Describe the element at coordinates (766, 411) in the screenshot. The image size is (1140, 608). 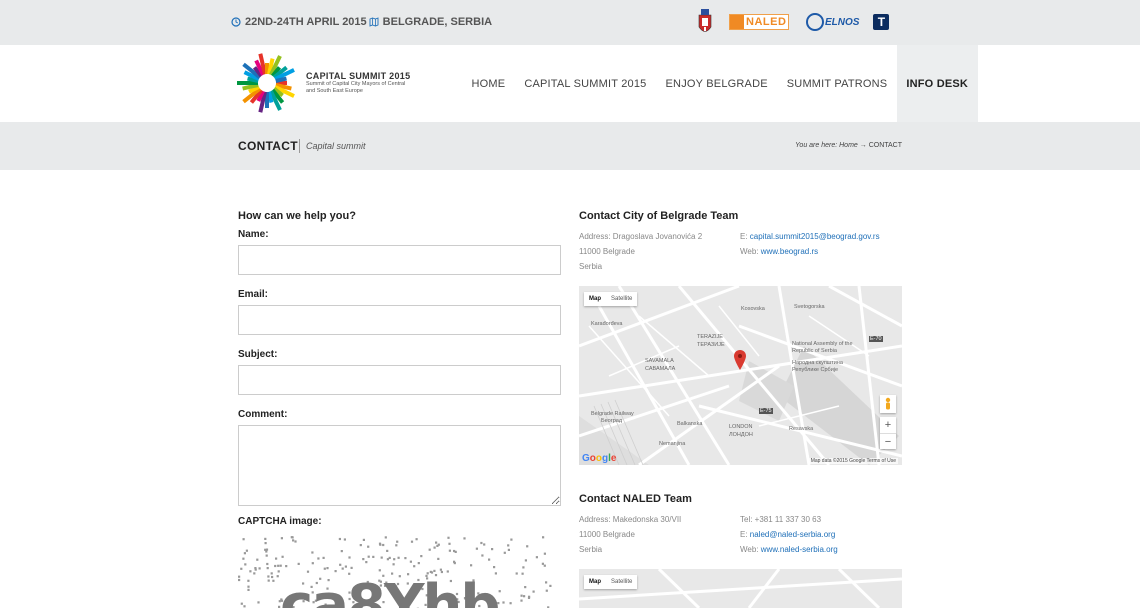
I see `map-label: E-75` at that location.